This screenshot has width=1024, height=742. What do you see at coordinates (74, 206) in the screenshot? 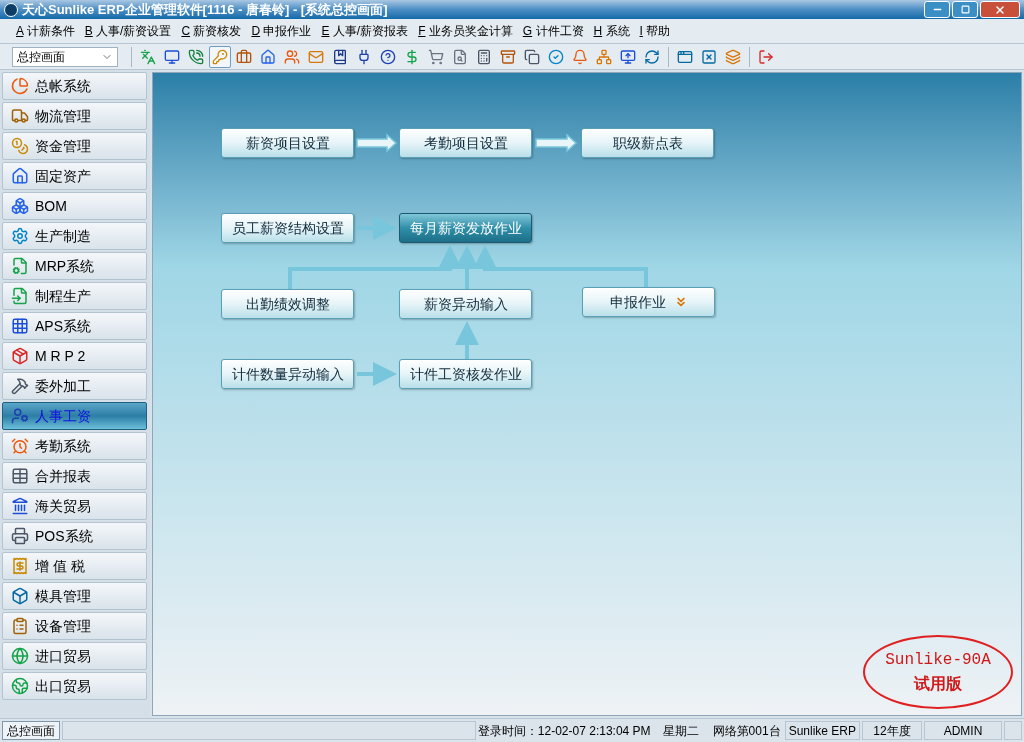
I see `sidebar-item: BOM` at bounding box center [74, 206].